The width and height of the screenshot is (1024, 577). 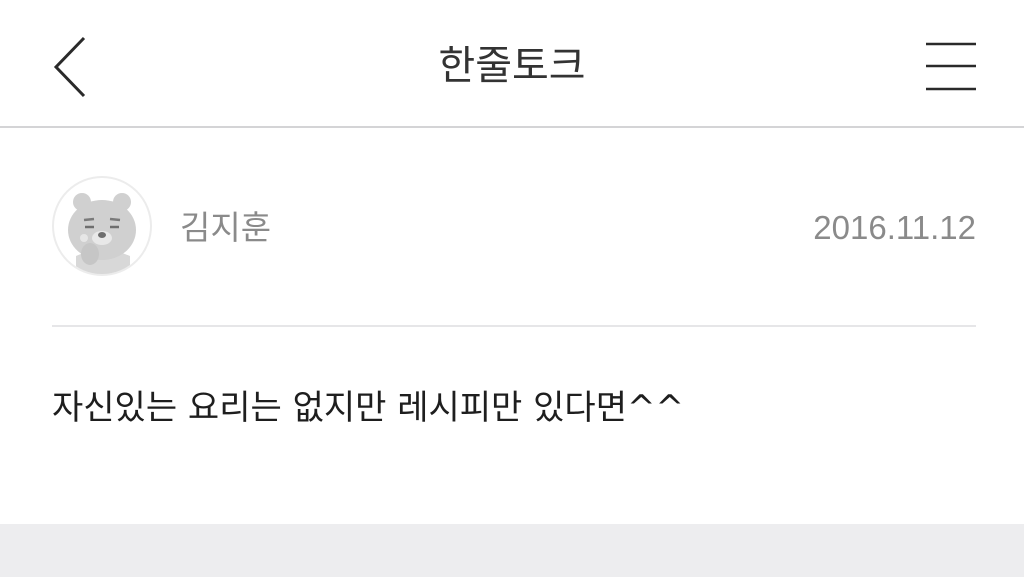 I want to click on bottom-separator, so click(x=512, y=550).